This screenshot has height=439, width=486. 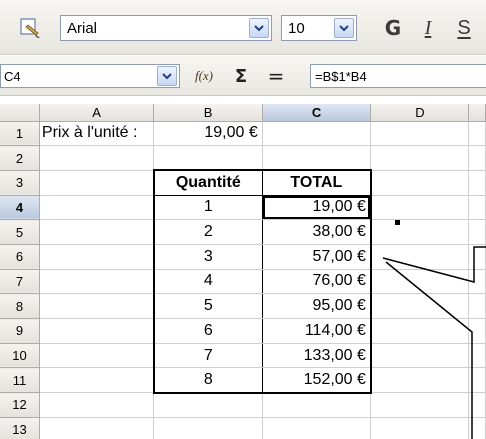 What do you see at coordinates (208, 331) in the screenshot?
I see `cell-b9: 6` at bounding box center [208, 331].